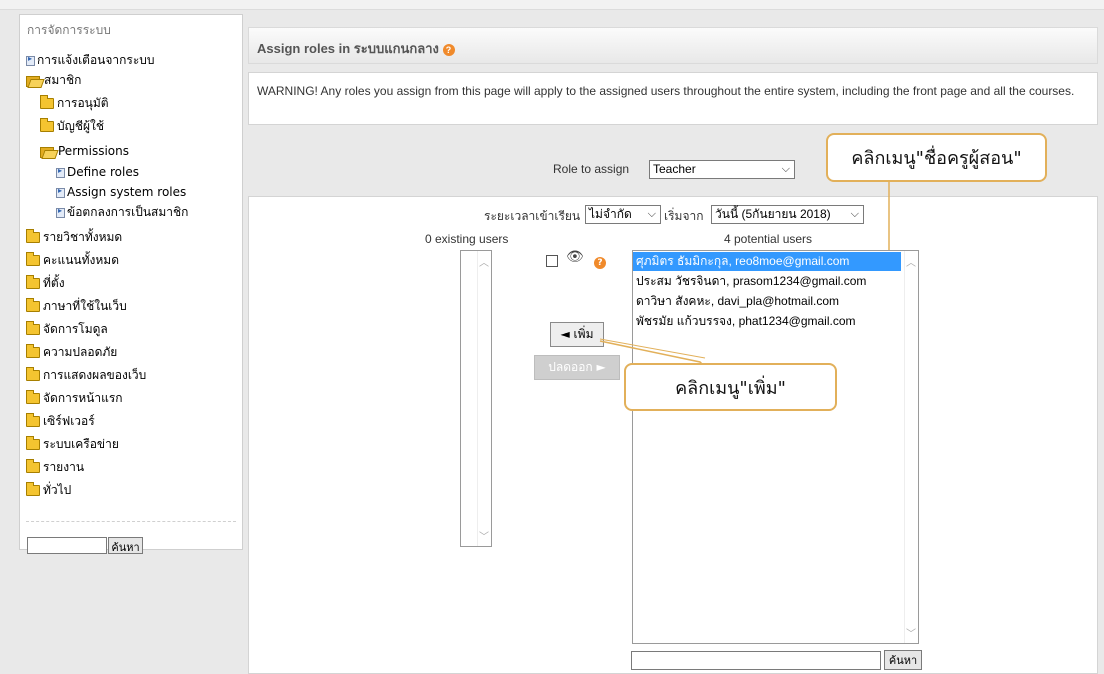 This screenshot has height=674, width=1104. What do you see at coordinates (72, 444) in the screenshot?
I see `sidebar-item-network: ระบบเครือข่าย` at bounding box center [72, 444].